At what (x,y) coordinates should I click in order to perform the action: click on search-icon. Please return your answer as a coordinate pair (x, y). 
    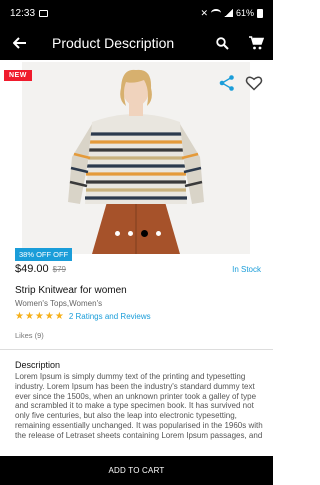
    Looking at the image, I should click on (222, 43).